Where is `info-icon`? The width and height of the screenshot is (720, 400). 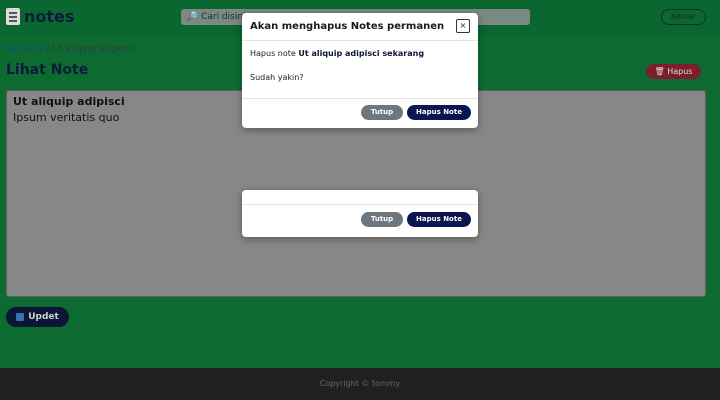
info-icon is located at coordinates (20, 317).